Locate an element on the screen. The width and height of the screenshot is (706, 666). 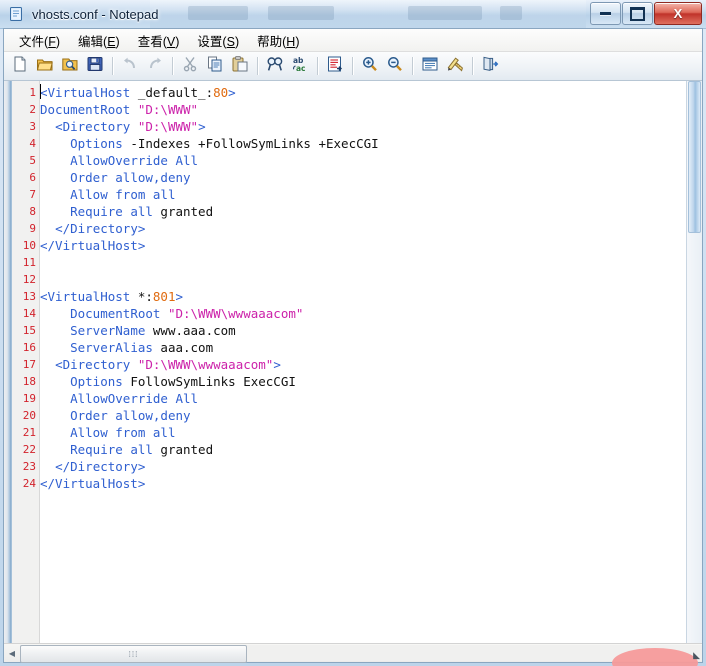
save-icon is located at coordinates (95, 66).